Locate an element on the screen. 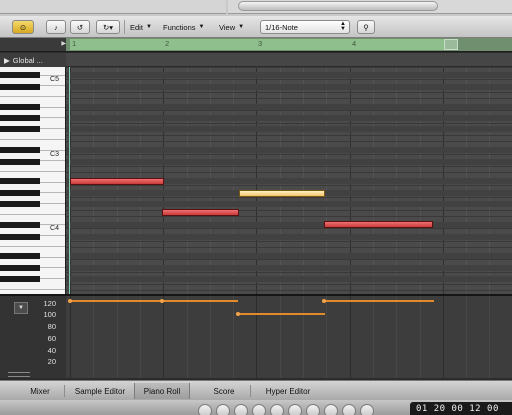  velocity-scale: ▼ 120 100 80 60 40 20 is located at coordinates (33, 336).